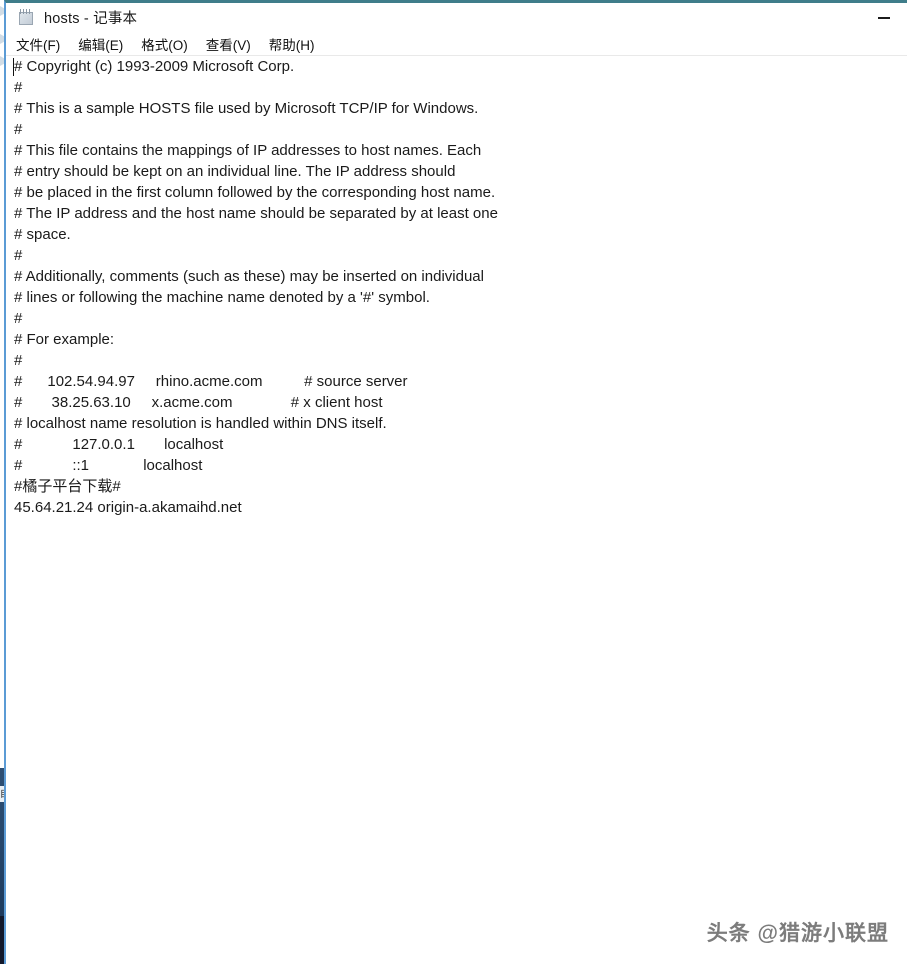 The height and width of the screenshot is (964, 907). What do you see at coordinates (91, 19) in the screenshot?
I see `window-title: hosts - 记事本` at bounding box center [91, 19].